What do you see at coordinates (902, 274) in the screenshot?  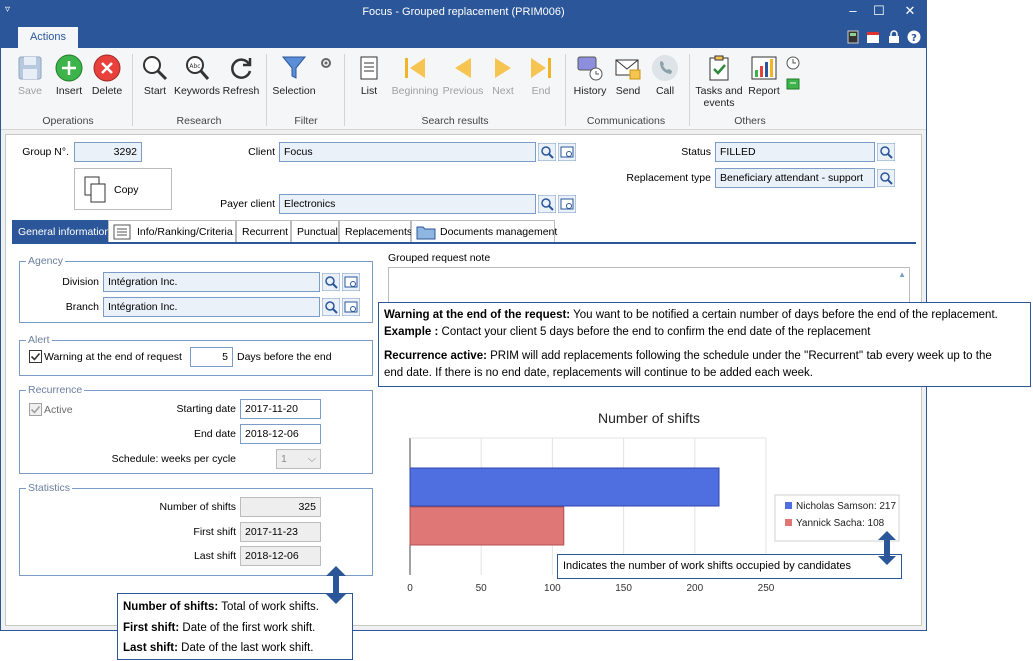 I see `scroll-up-icon: ▲` at bounding box center [902, 274].